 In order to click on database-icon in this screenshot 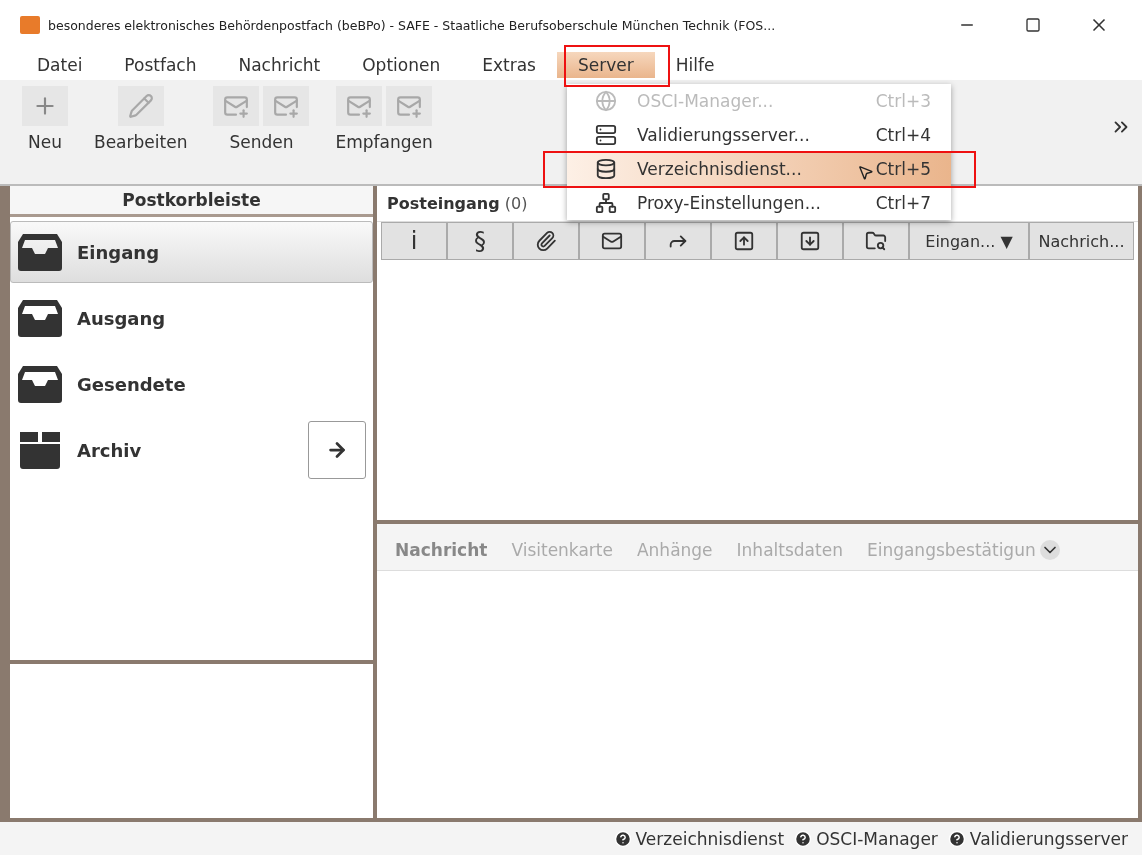, I will do `click(606, 169)`.